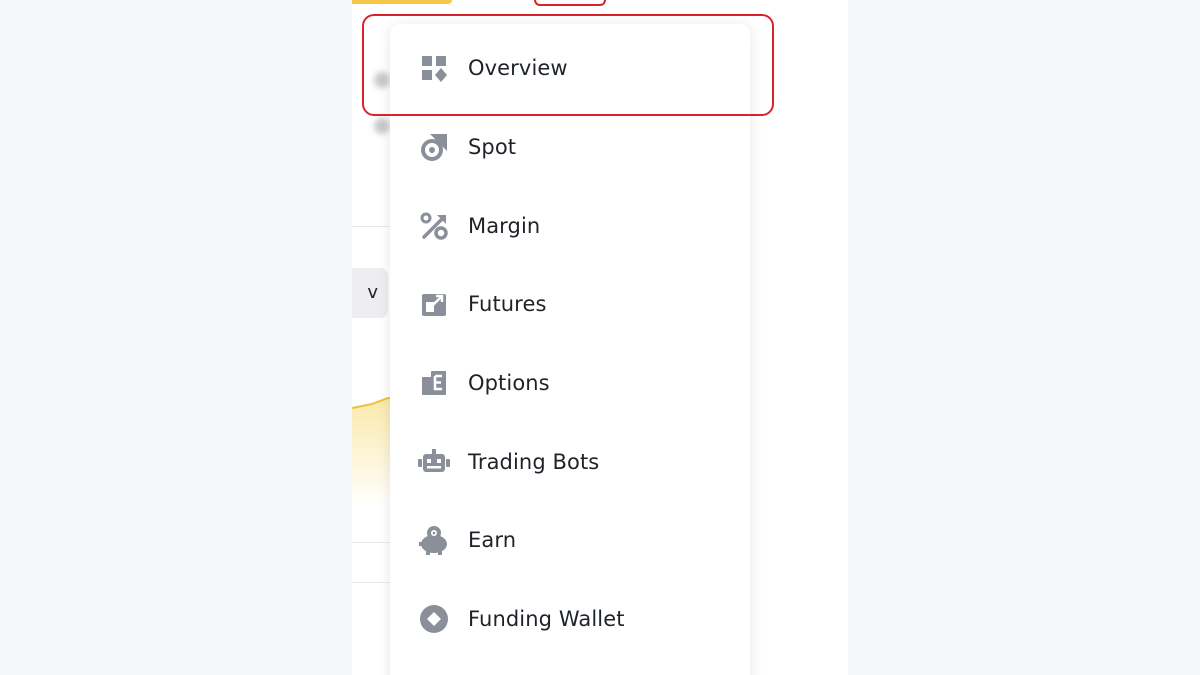 The image size is (1200, 675). I want to click on menu-item-spot: Spot, so click(570, 147).